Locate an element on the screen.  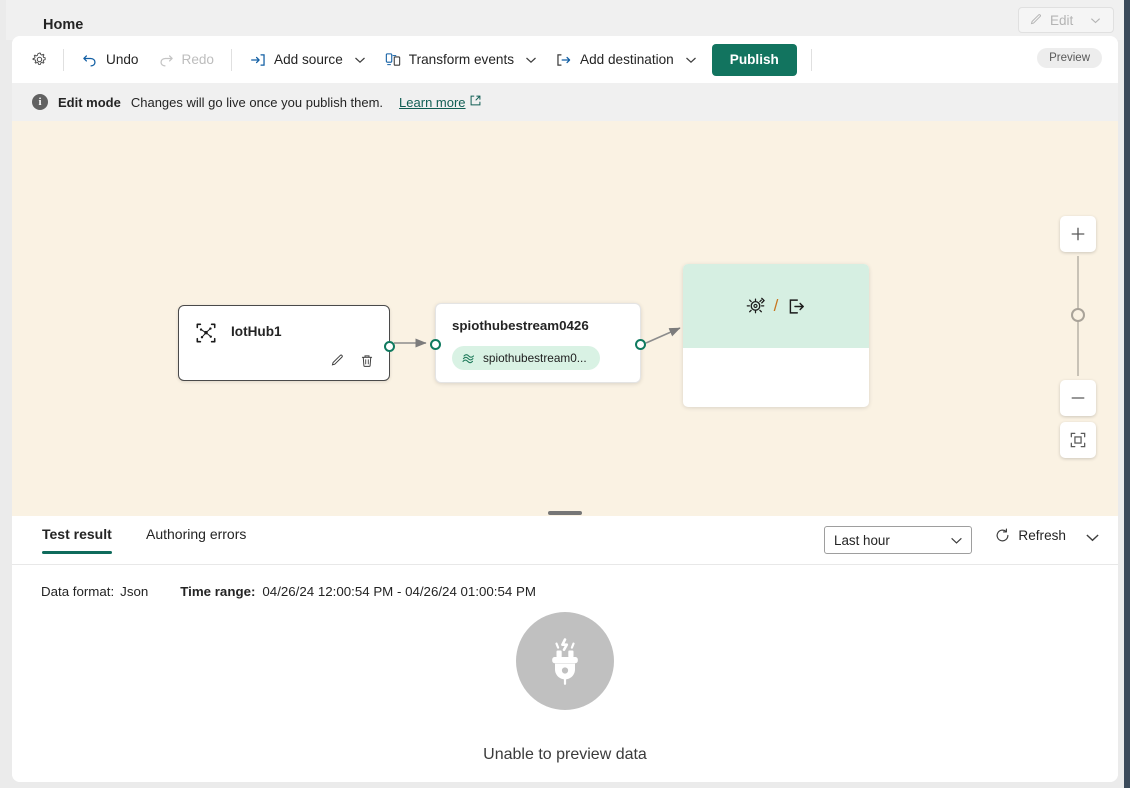
fit-to-screen-button is located at coordinates (1078, 440).